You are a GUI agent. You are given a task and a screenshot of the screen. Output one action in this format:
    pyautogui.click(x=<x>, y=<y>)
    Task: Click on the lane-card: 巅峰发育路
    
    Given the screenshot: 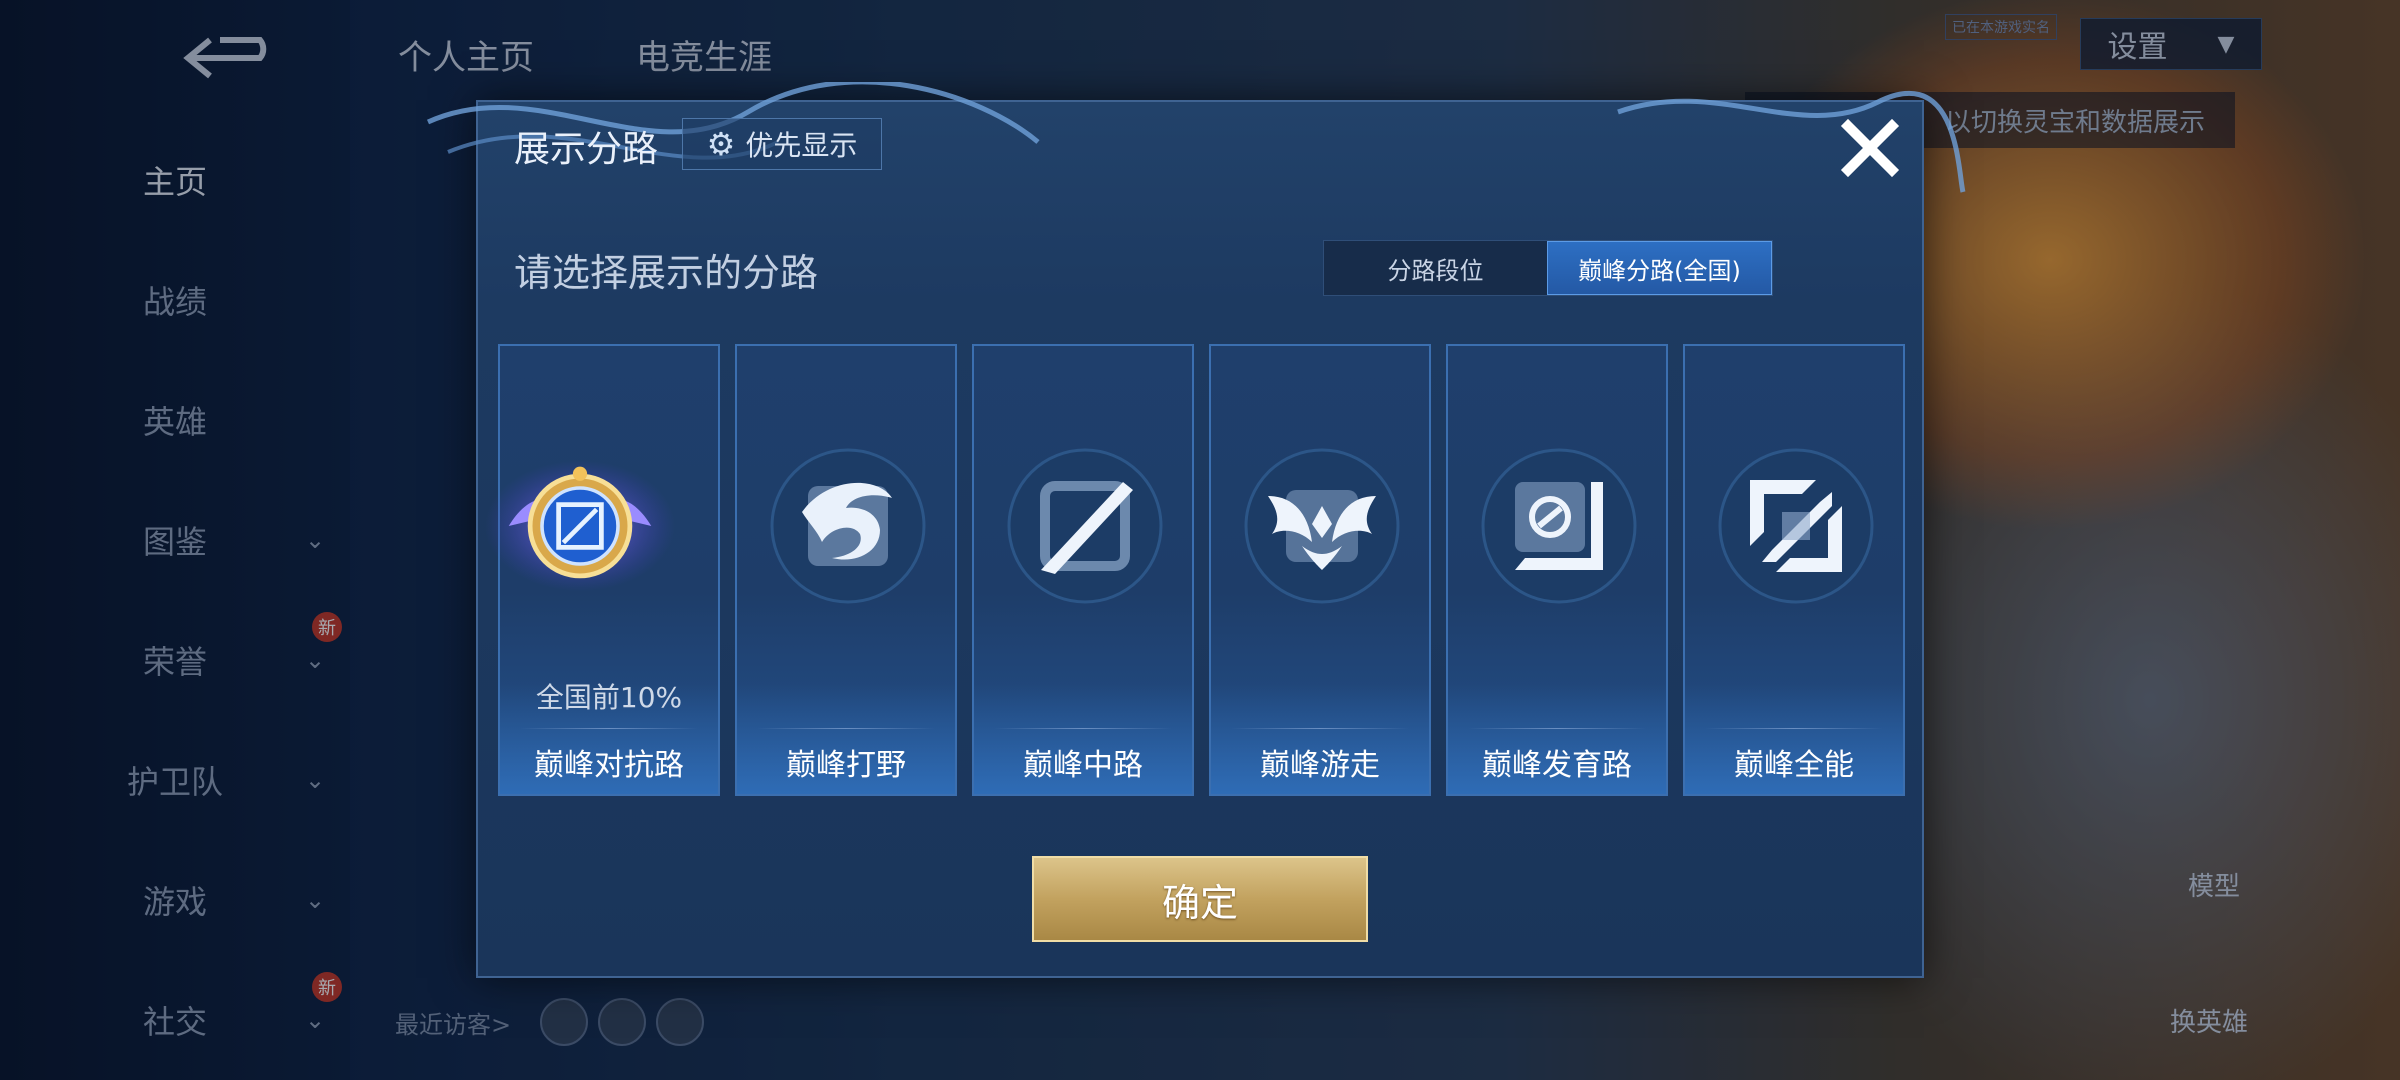 What is the action you would take?
    pyautogui.click(x=1557, y=570)
    